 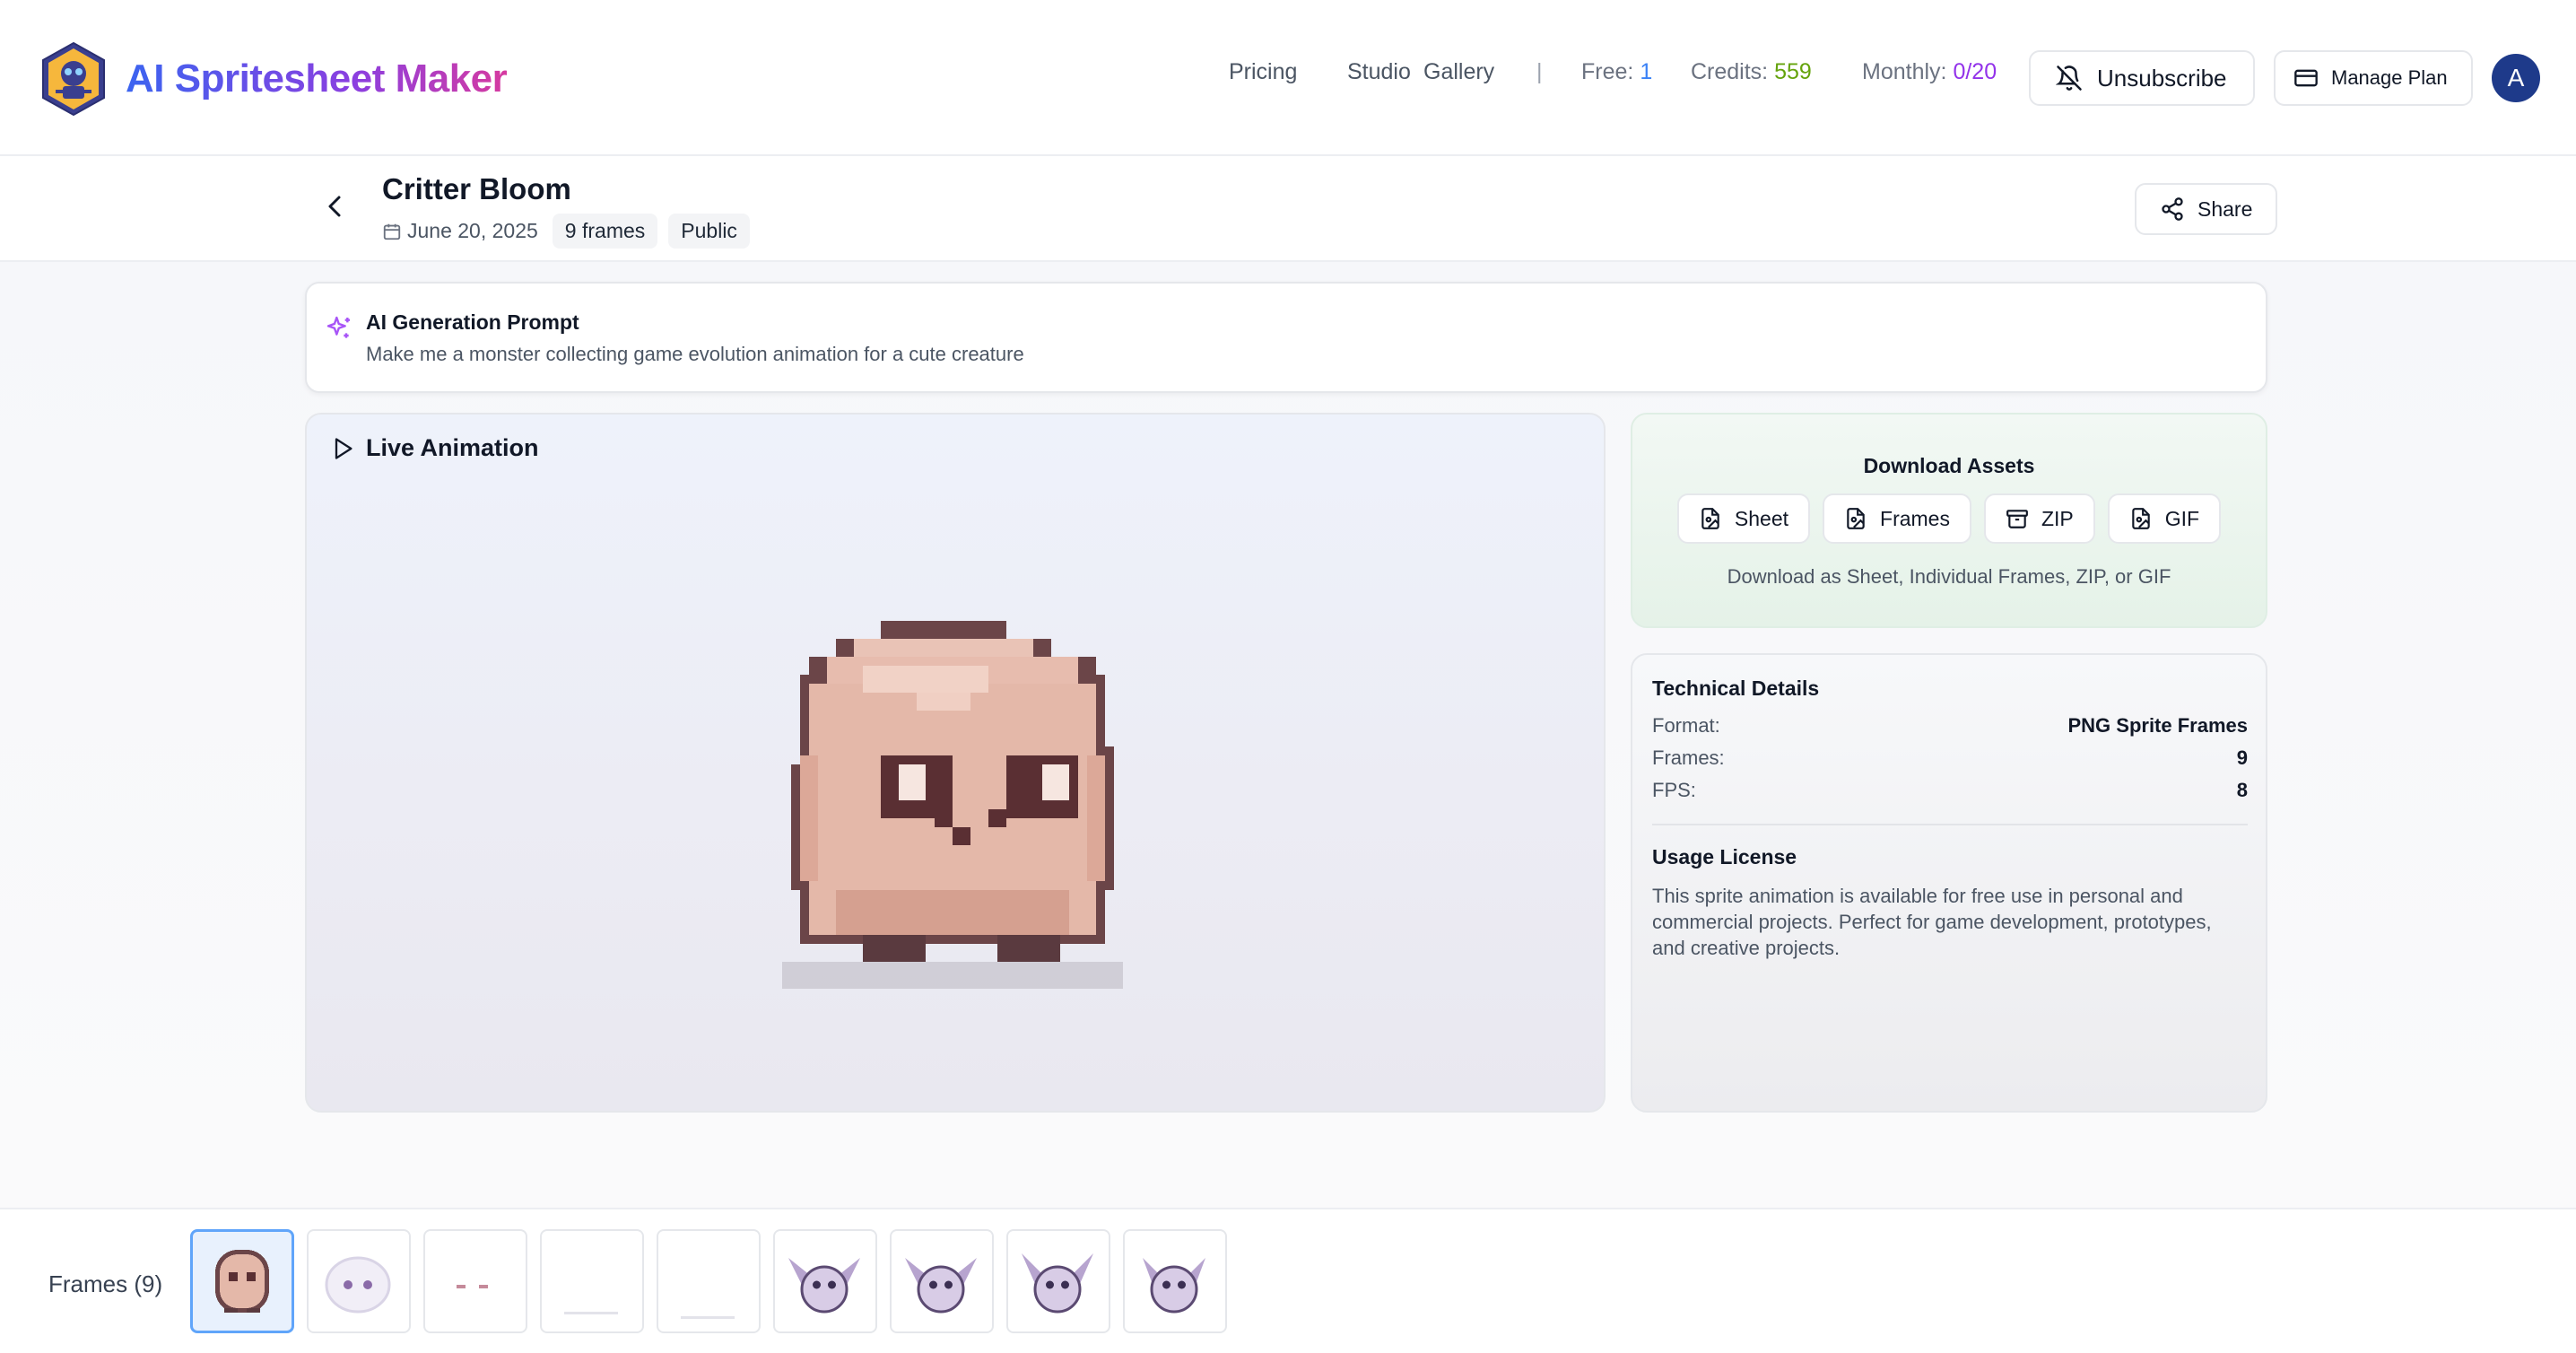 I want to click on download-zip-label: ZIP, so click(x=2057, y=518).